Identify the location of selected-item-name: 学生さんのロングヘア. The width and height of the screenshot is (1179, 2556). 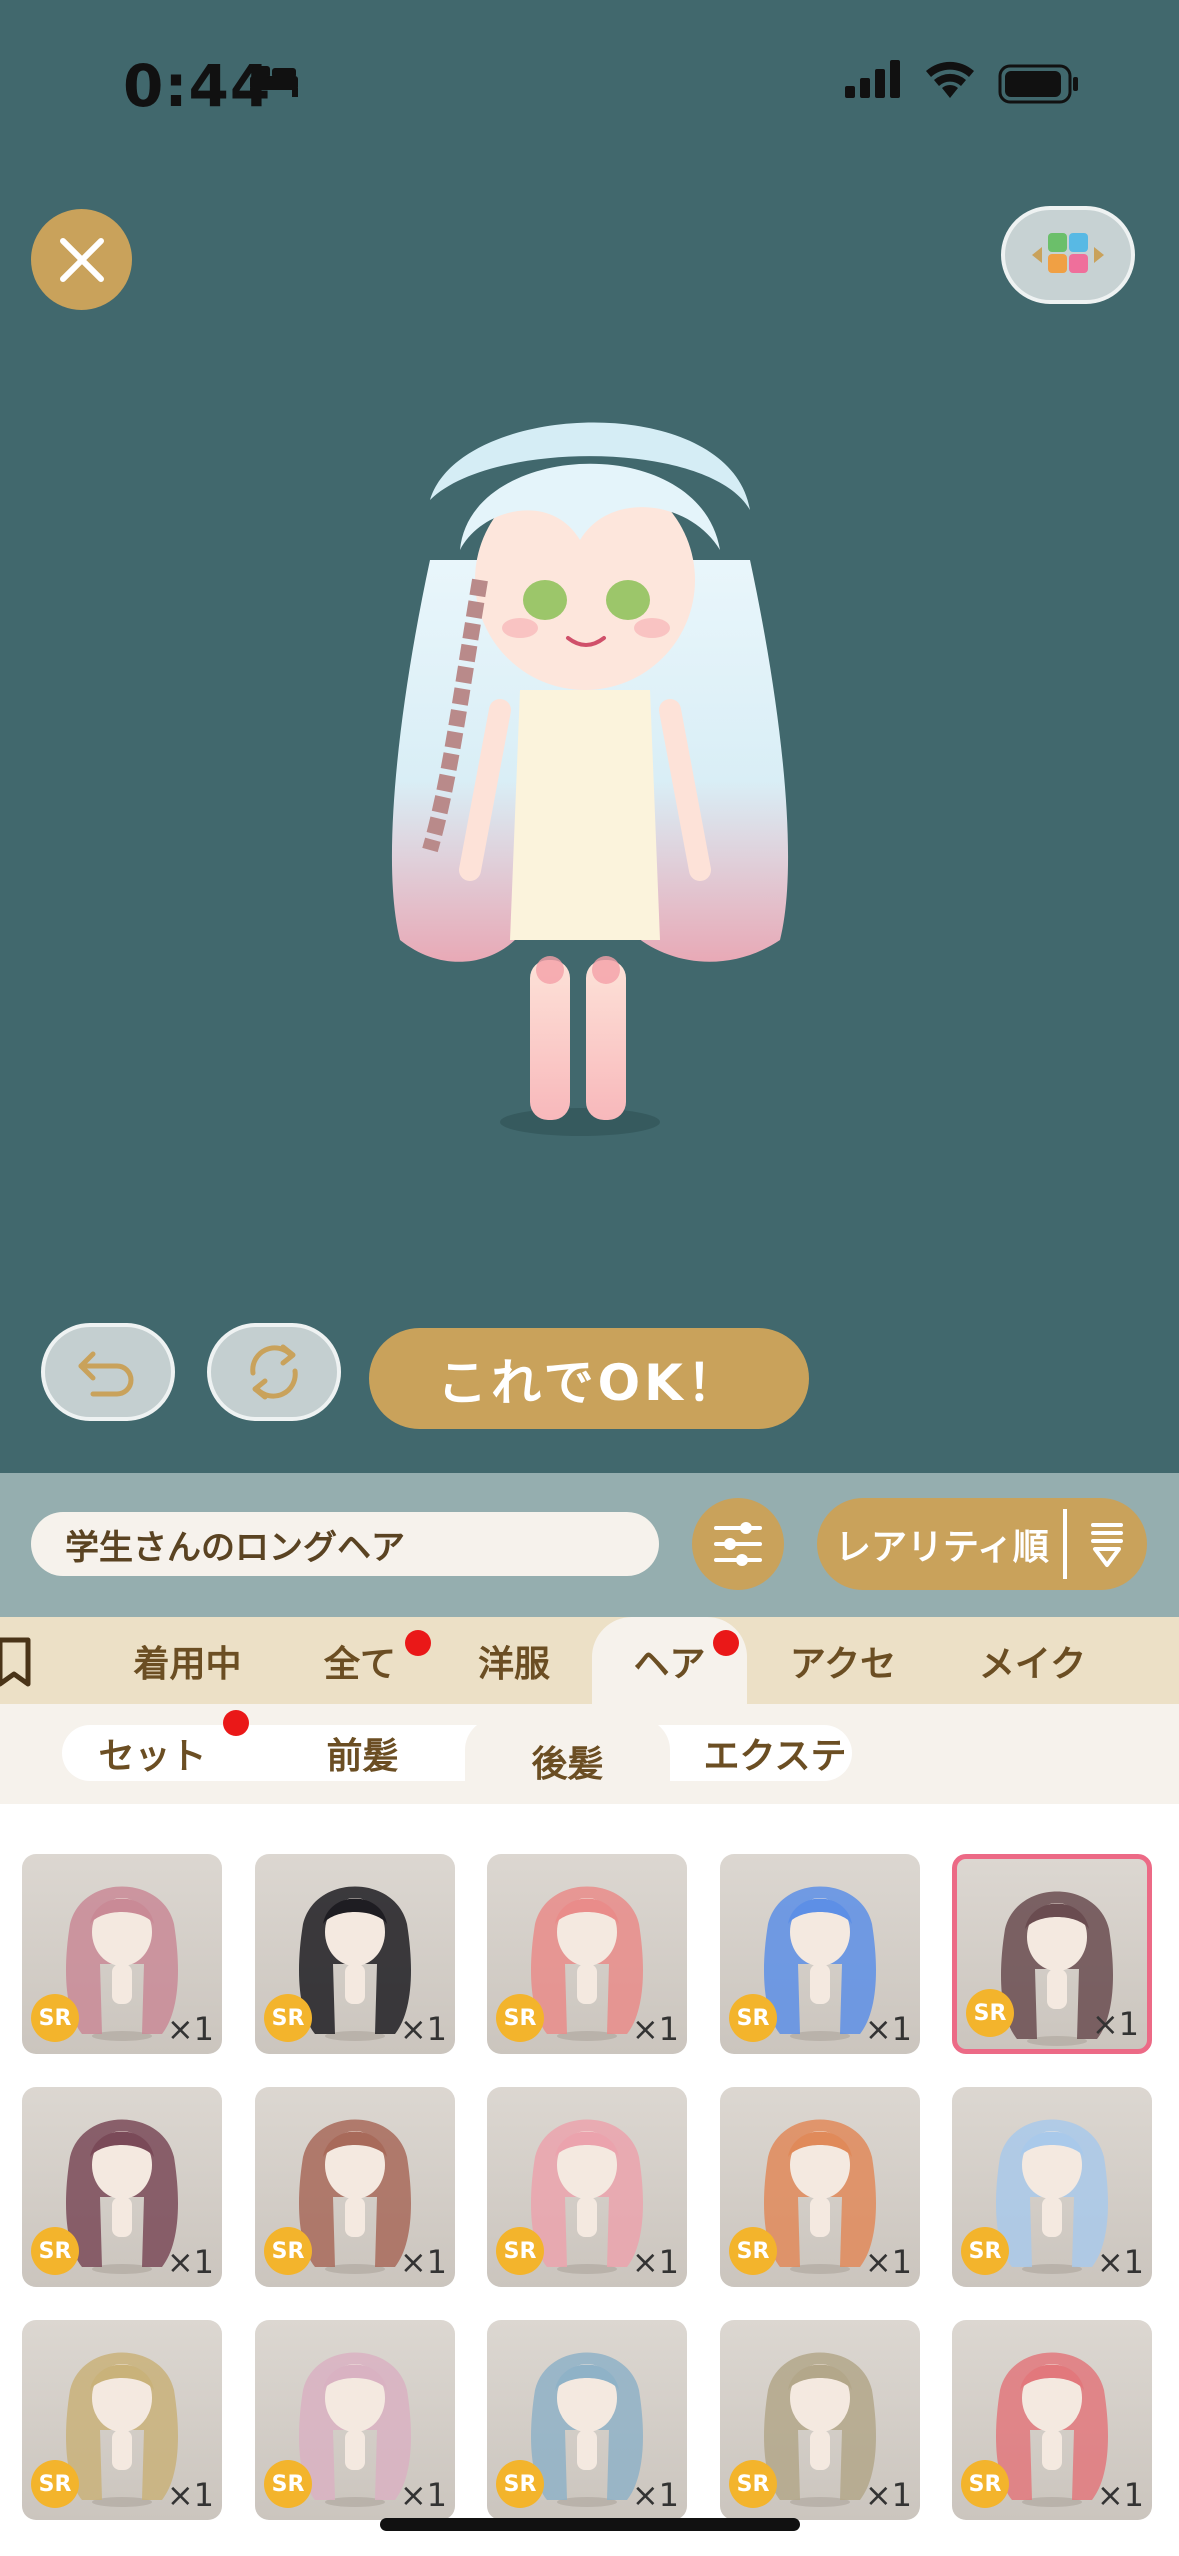
(345, 1544).